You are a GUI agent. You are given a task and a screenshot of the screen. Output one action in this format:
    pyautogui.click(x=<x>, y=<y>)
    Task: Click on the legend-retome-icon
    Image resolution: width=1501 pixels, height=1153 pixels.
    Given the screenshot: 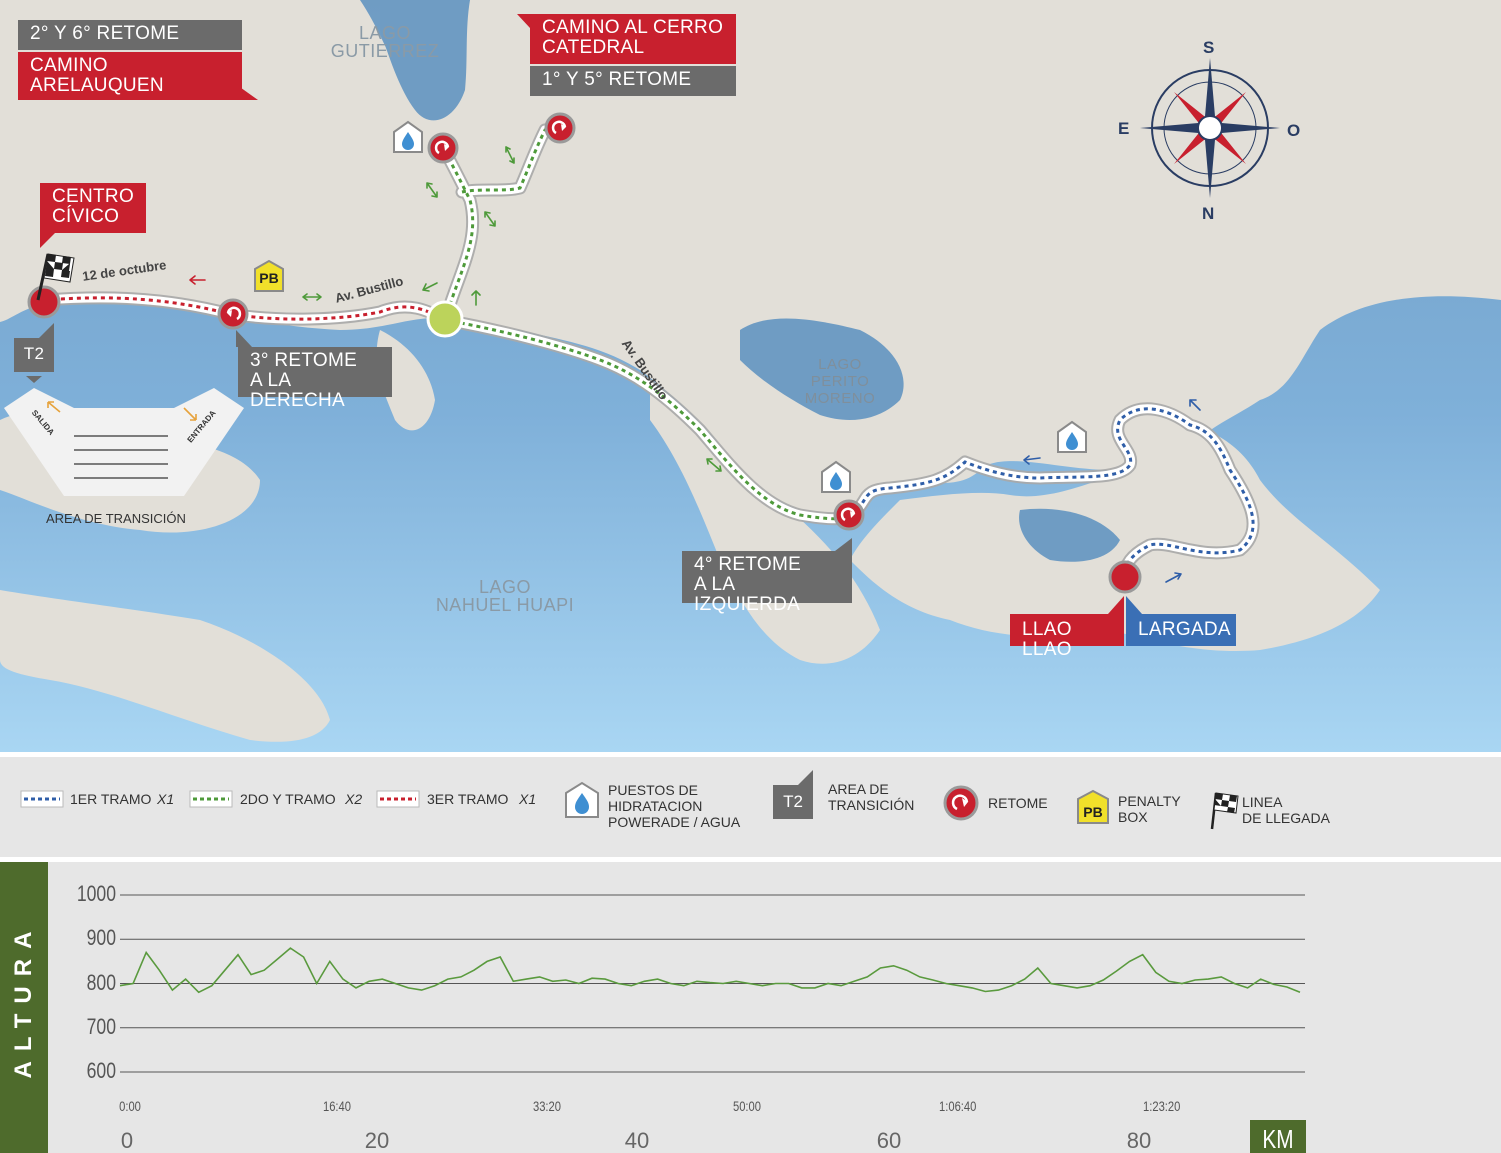 What is the action you would take?
    pyautogui.click(x=961, y=803)
    